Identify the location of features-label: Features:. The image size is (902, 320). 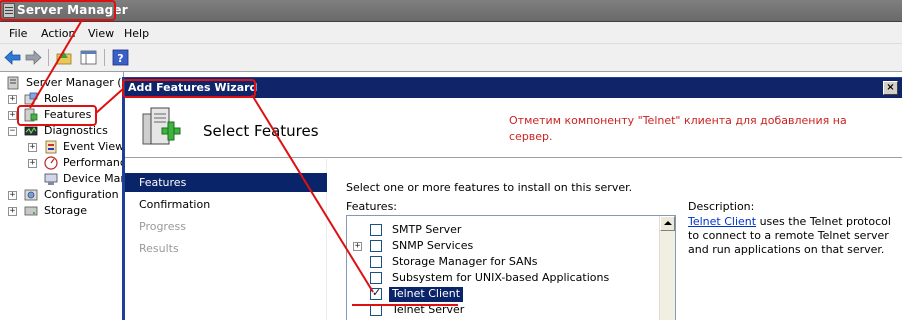
(372, 206).